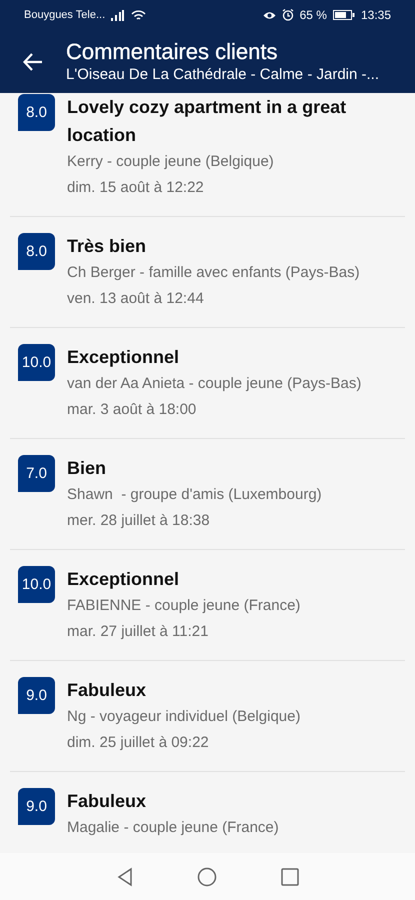 The width and height of the screenshot is (415, 900). I want to click on review-date: mer. 28 juillet à 18:38, so click(139, 521).